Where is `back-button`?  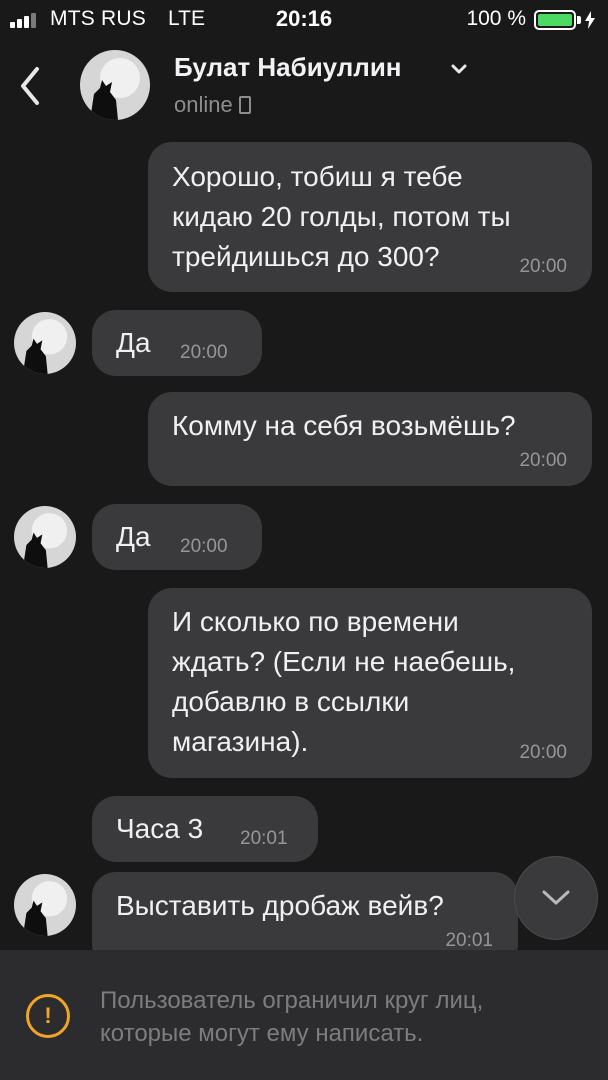 back-button is located at coordinates (30, 86).